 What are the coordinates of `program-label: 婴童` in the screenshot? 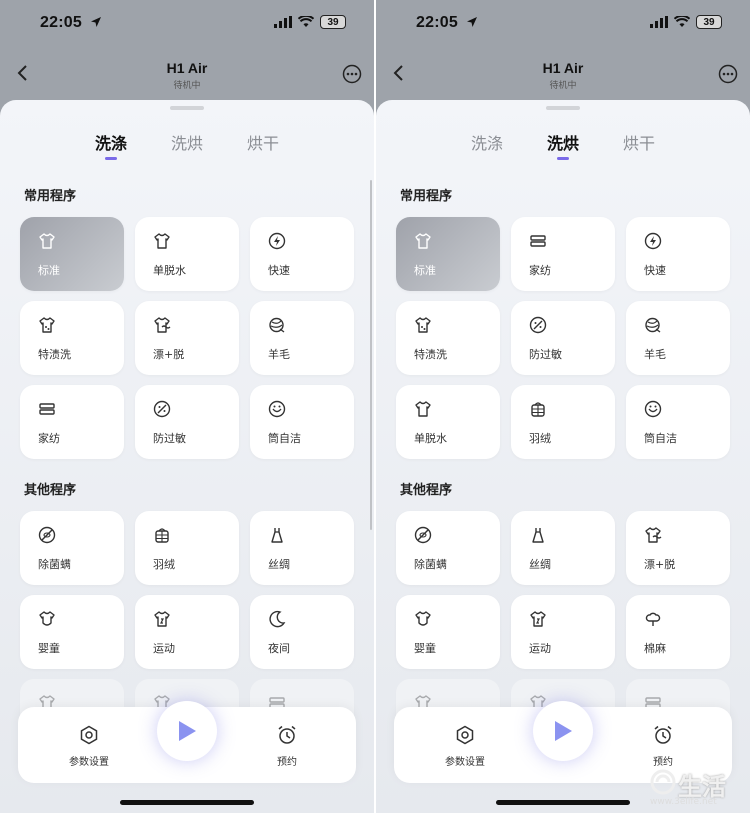 It's located at (425, 648).